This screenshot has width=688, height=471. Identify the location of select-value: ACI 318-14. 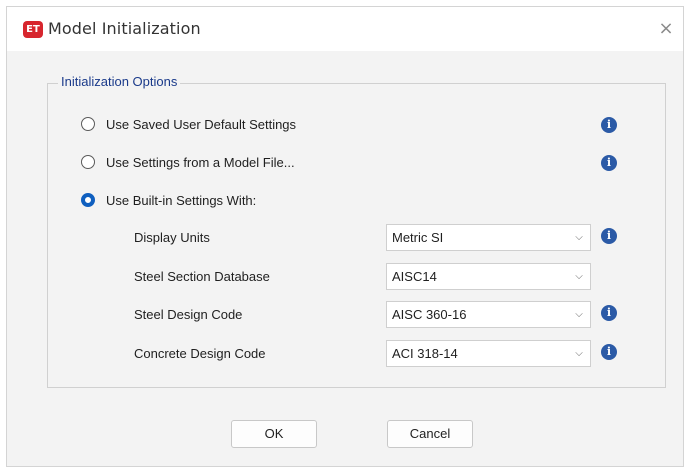
(425, 353).